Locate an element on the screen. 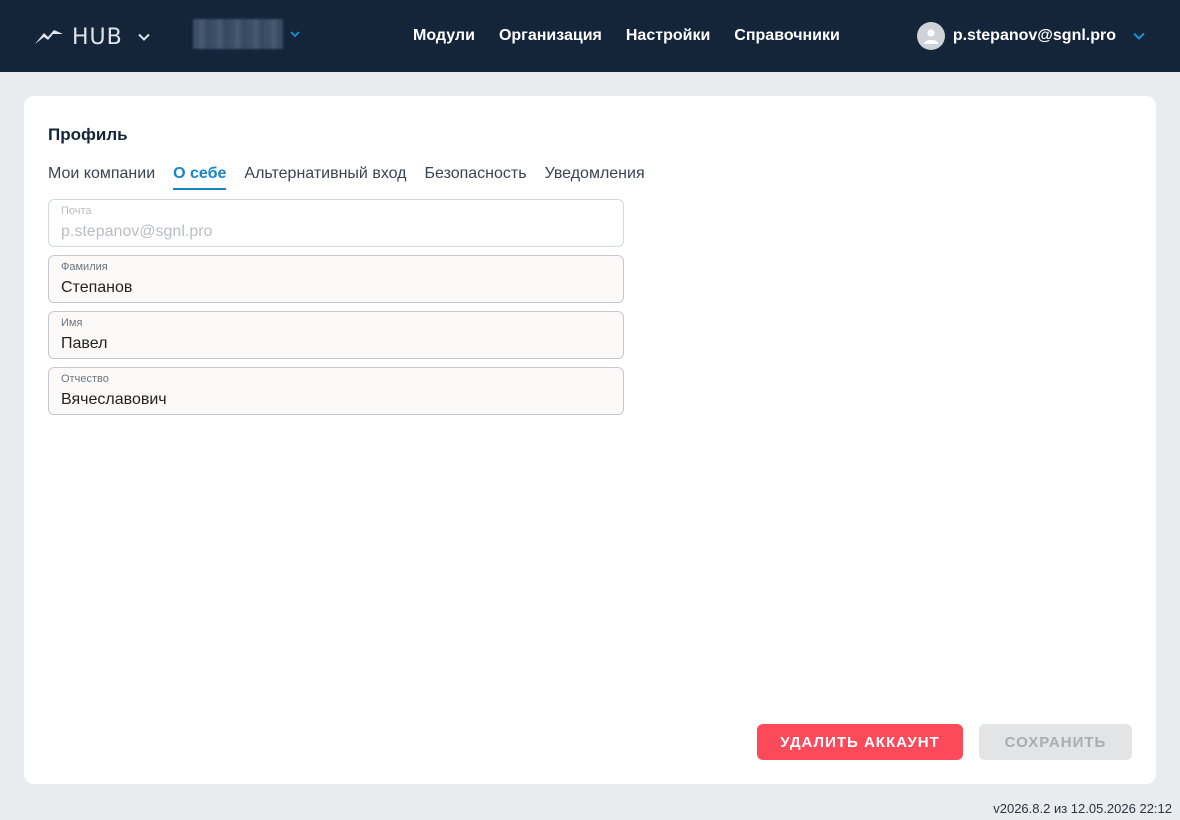 The image size is (1180, 820). tab-notifications: Уведомления is located at coordinates (595, 177).